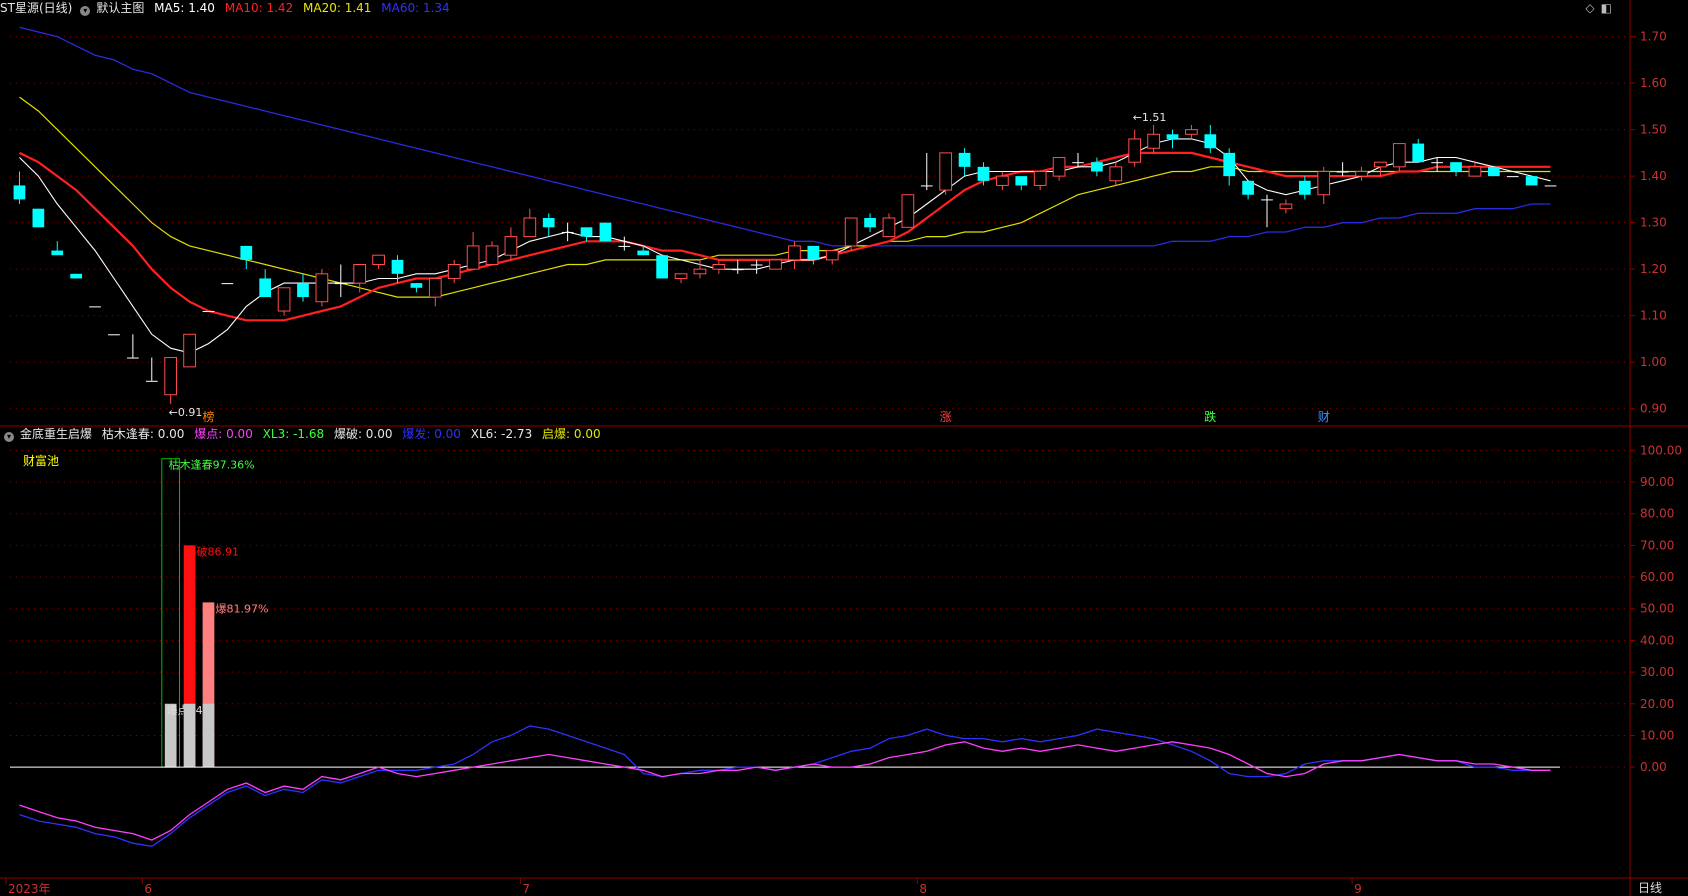 This screenshot has width=1688, height=896. What do you see at coordinates (946, 416) in the screenshot?
I see `signal-marker: 涨` at bounding box center [946, 416].